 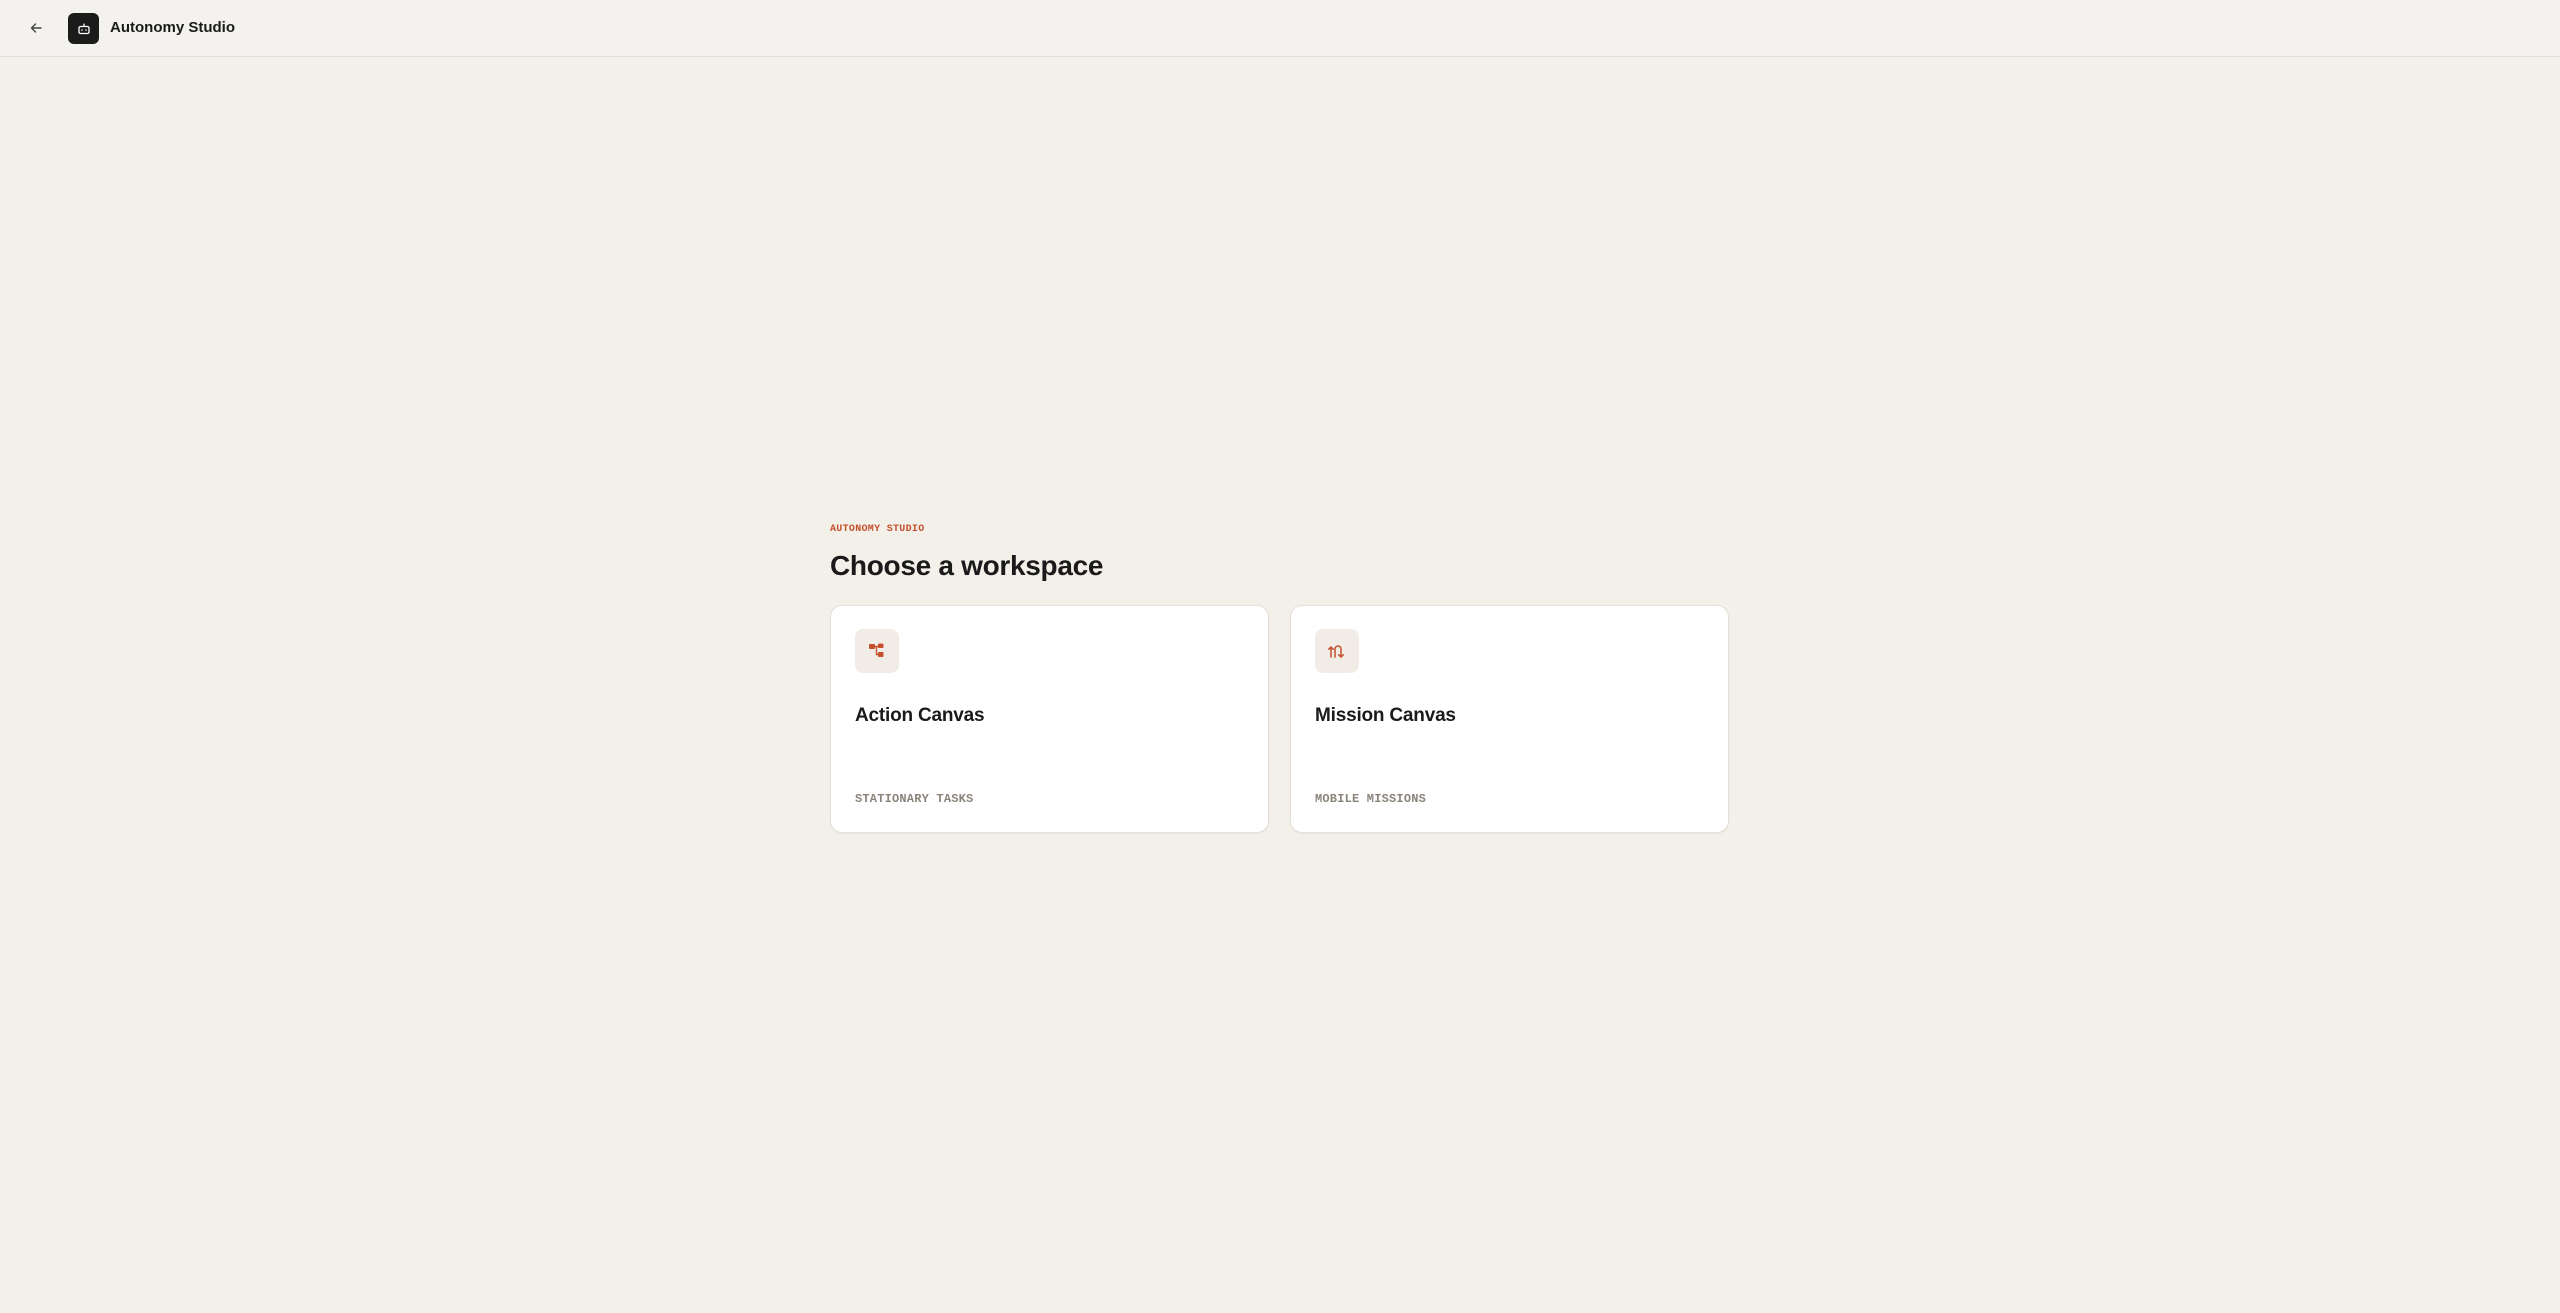 I want to click on robot-icon, so click(x=83, y=28).